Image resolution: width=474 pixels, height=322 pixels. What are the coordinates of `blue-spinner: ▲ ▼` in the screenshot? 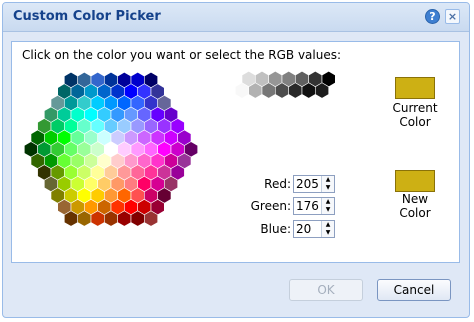 It's located at (314, 229).